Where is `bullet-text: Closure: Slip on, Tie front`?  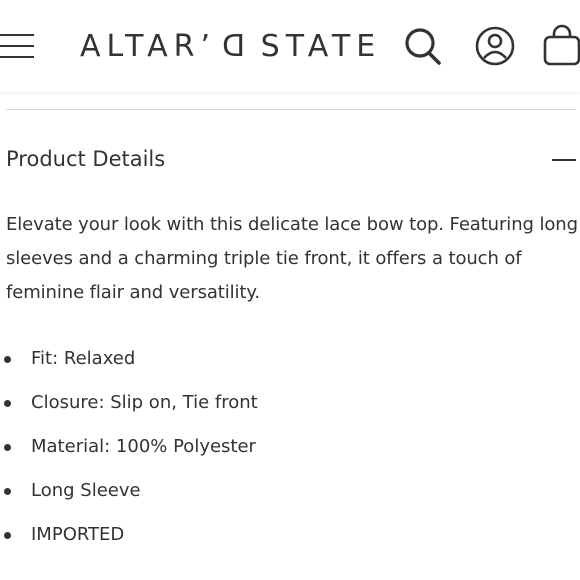 bullet-text: Closure: Slip on, Tie front is located at coordinates (144, 402).